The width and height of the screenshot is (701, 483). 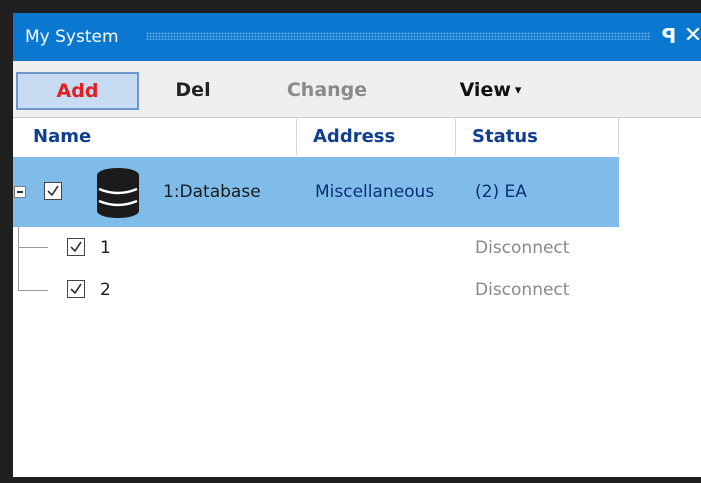 I want to click on database-checkbox, so click(x=53, y=191).